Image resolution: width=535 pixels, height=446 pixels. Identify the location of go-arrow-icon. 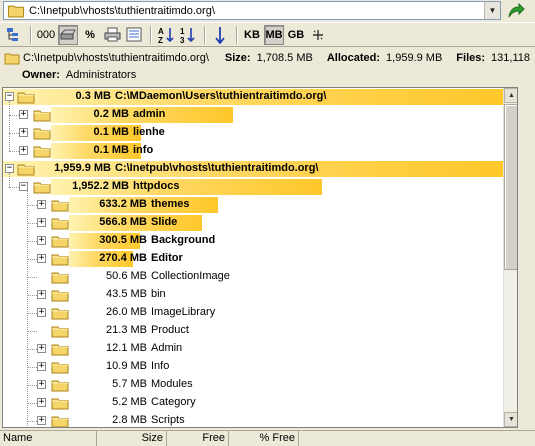
(516, 10).